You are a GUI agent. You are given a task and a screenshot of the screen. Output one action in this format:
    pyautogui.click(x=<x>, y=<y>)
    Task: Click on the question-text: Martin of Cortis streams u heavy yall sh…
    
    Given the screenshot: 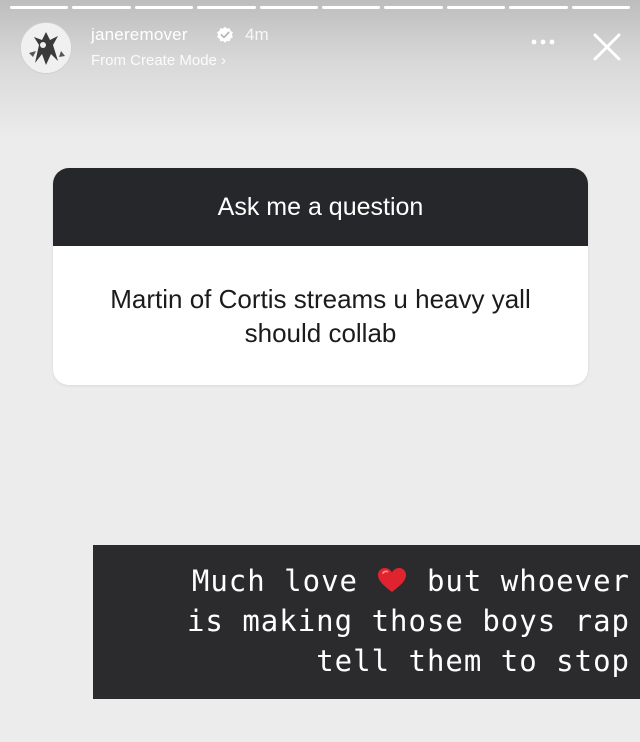 What is the action you would take?
    pyautogui.click(x=320, y=315)
    